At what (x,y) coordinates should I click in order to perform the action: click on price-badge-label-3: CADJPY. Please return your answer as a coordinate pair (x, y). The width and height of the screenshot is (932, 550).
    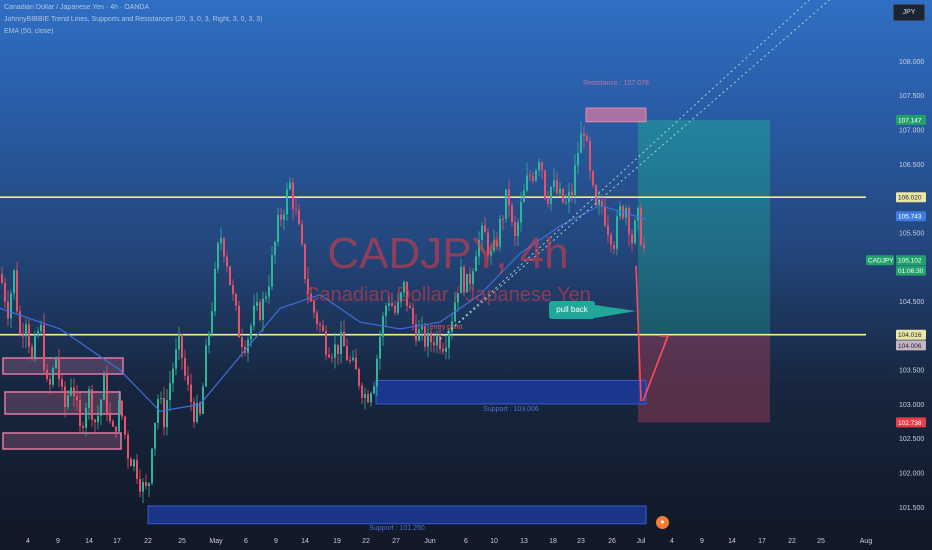
    Looking at the image, I should click on (881, 261).